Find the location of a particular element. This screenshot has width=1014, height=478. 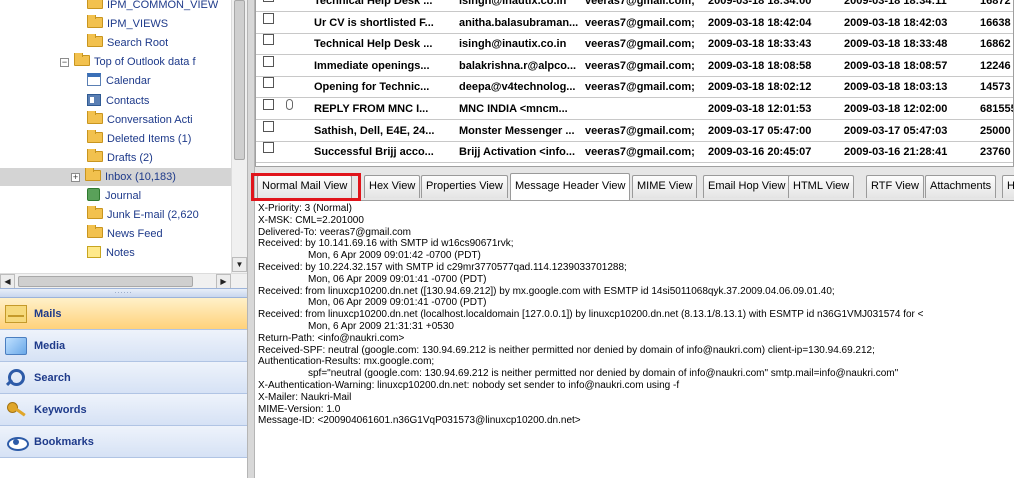

tree-item-label: Journal is located at coordinates (123, 196).